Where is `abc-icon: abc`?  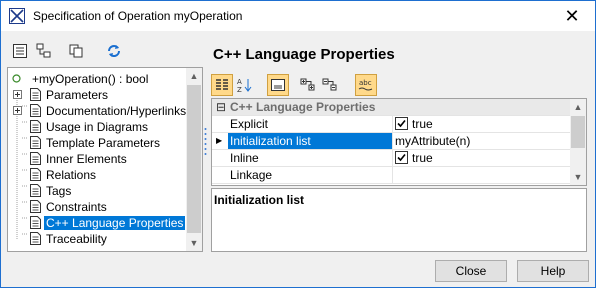
abc-icon: abc is located at coordinates (366, 85).